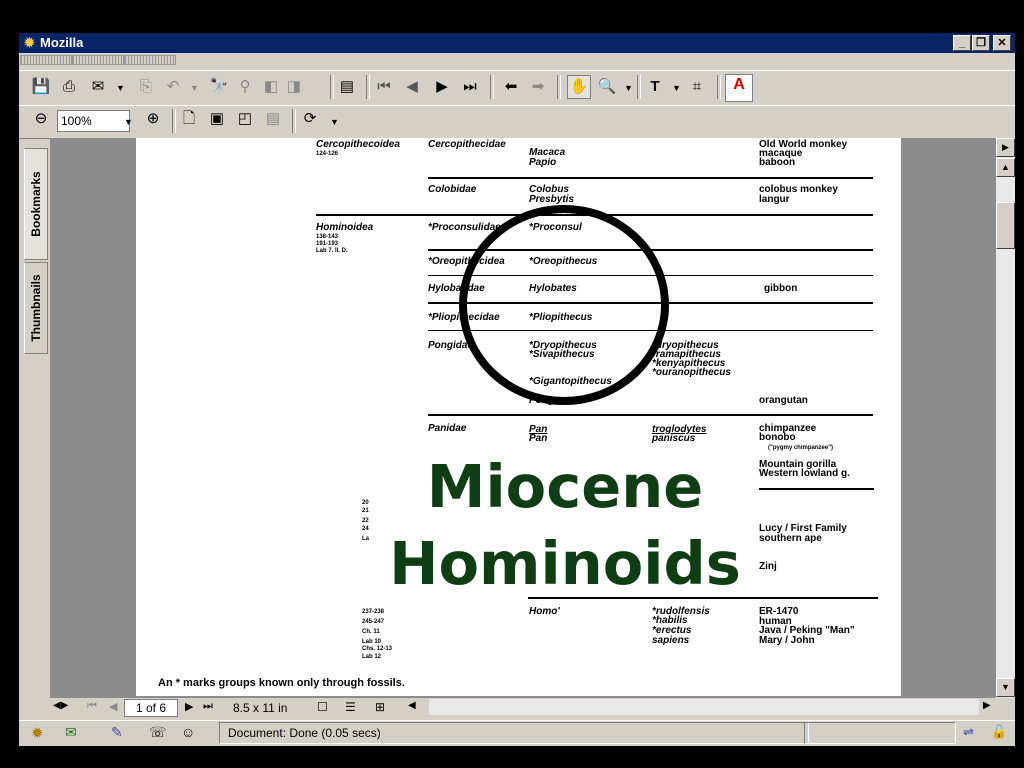 This screenshot has width=1024, height=768. Describe the element at coordinates (538, 438) in the screenshot. I see `genus-cell: Pan` at that location.